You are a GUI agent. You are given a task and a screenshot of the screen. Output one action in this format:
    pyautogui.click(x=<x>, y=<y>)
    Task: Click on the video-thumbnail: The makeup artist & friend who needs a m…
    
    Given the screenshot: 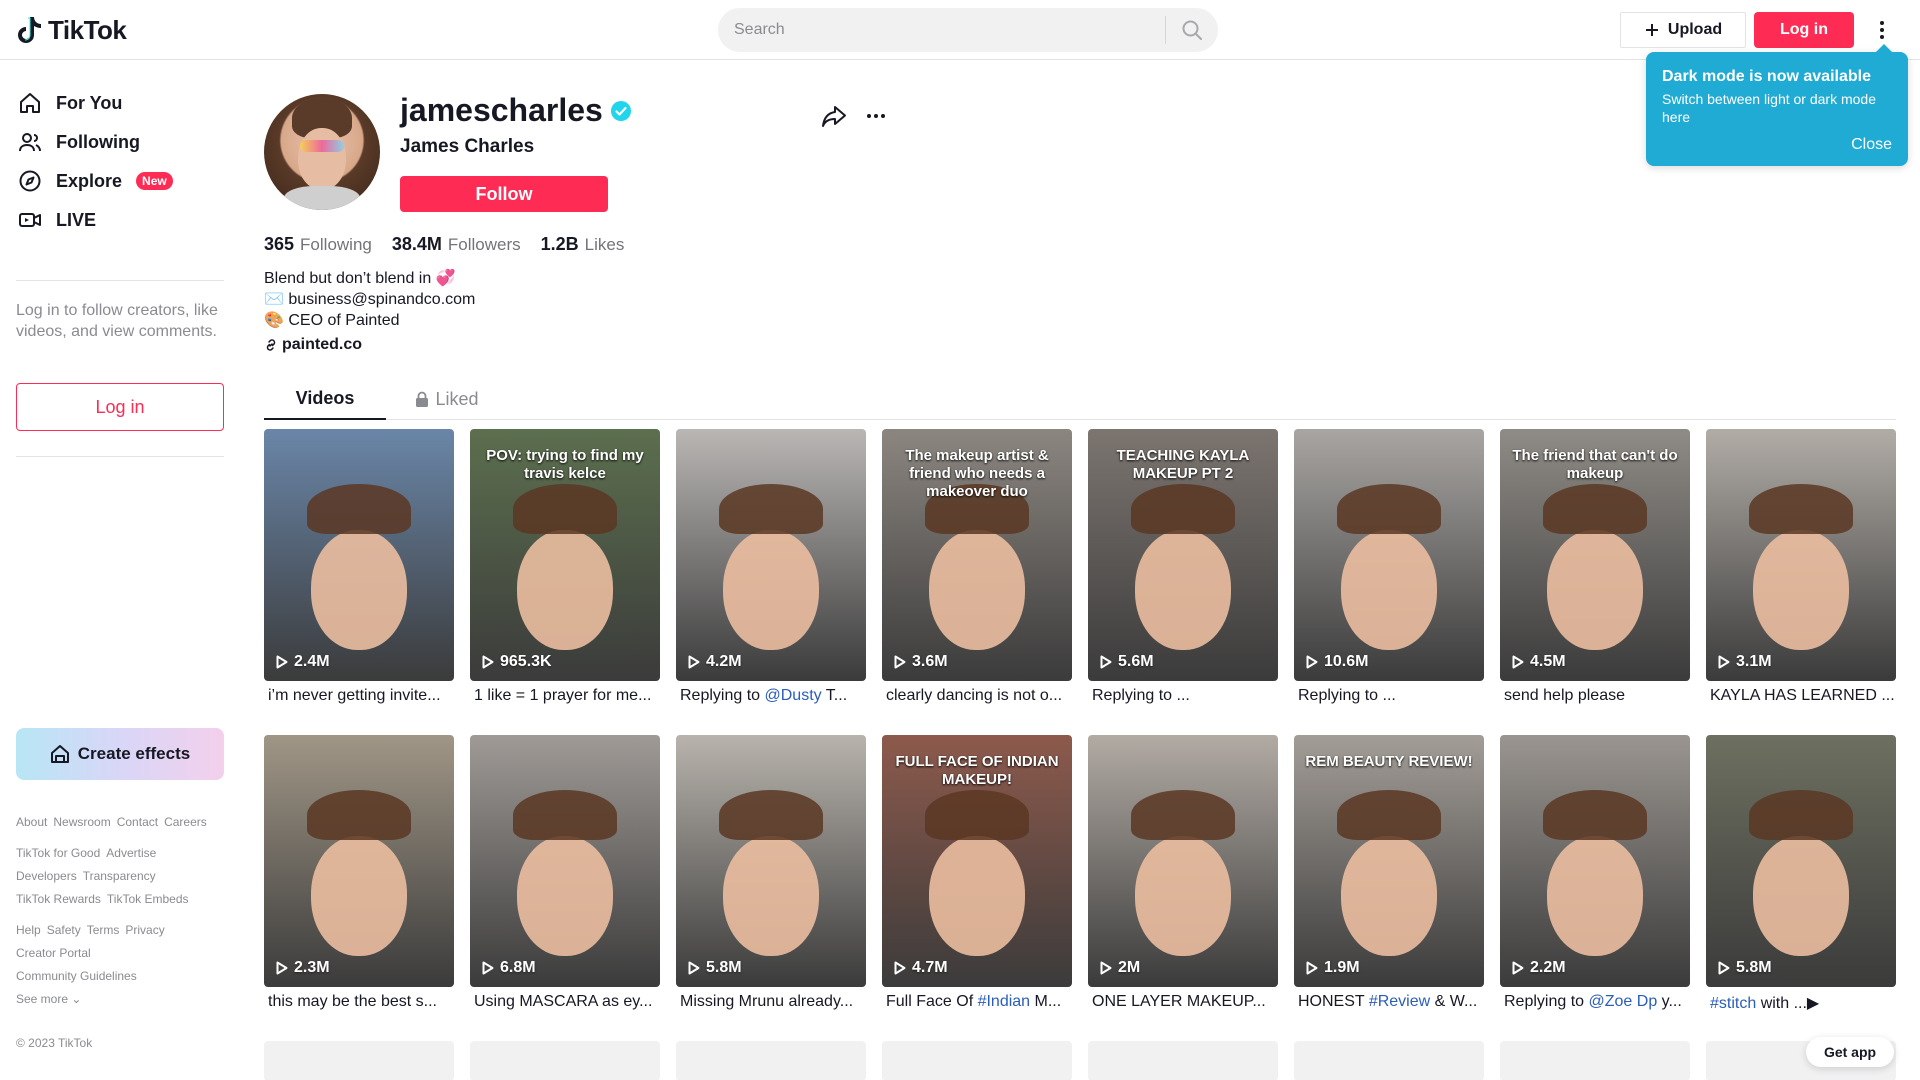 What is the action you would take?
    pyautogui.click(x=977, y=555)
    